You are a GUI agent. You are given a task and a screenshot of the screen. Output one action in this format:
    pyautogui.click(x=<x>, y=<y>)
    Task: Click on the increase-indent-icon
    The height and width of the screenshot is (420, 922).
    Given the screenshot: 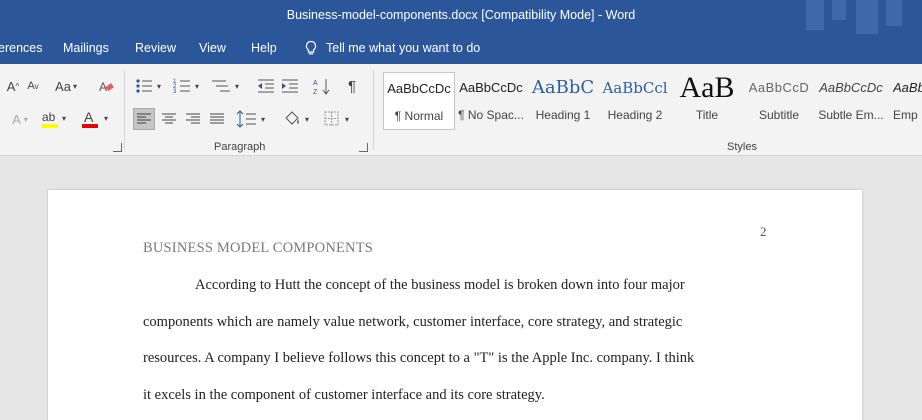 What is the action you would take?
    pyautogui.click(x=290, y=86)
    